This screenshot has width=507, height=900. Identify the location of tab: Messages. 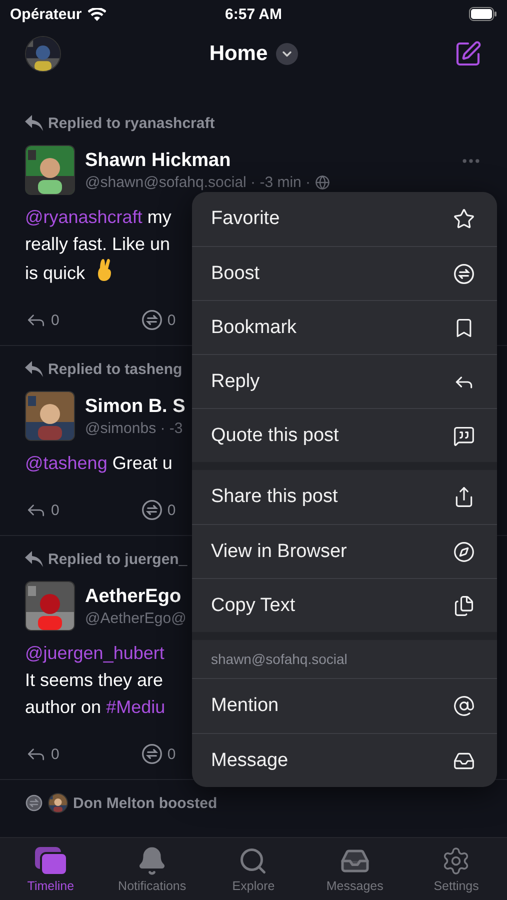
(355, 869).